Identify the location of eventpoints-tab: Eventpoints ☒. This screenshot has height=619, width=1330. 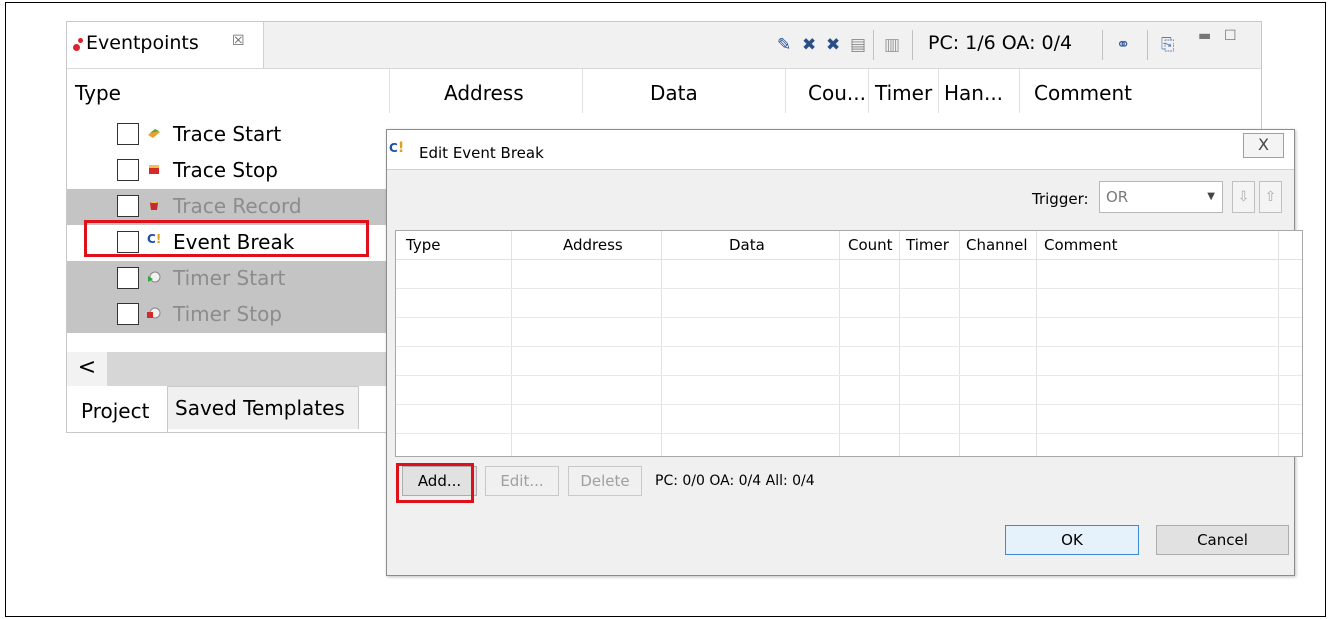
(165, 45).